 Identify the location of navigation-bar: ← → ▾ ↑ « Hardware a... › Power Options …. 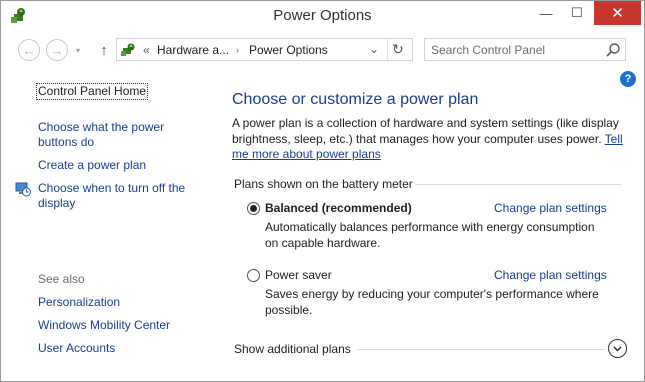
(322, 50).